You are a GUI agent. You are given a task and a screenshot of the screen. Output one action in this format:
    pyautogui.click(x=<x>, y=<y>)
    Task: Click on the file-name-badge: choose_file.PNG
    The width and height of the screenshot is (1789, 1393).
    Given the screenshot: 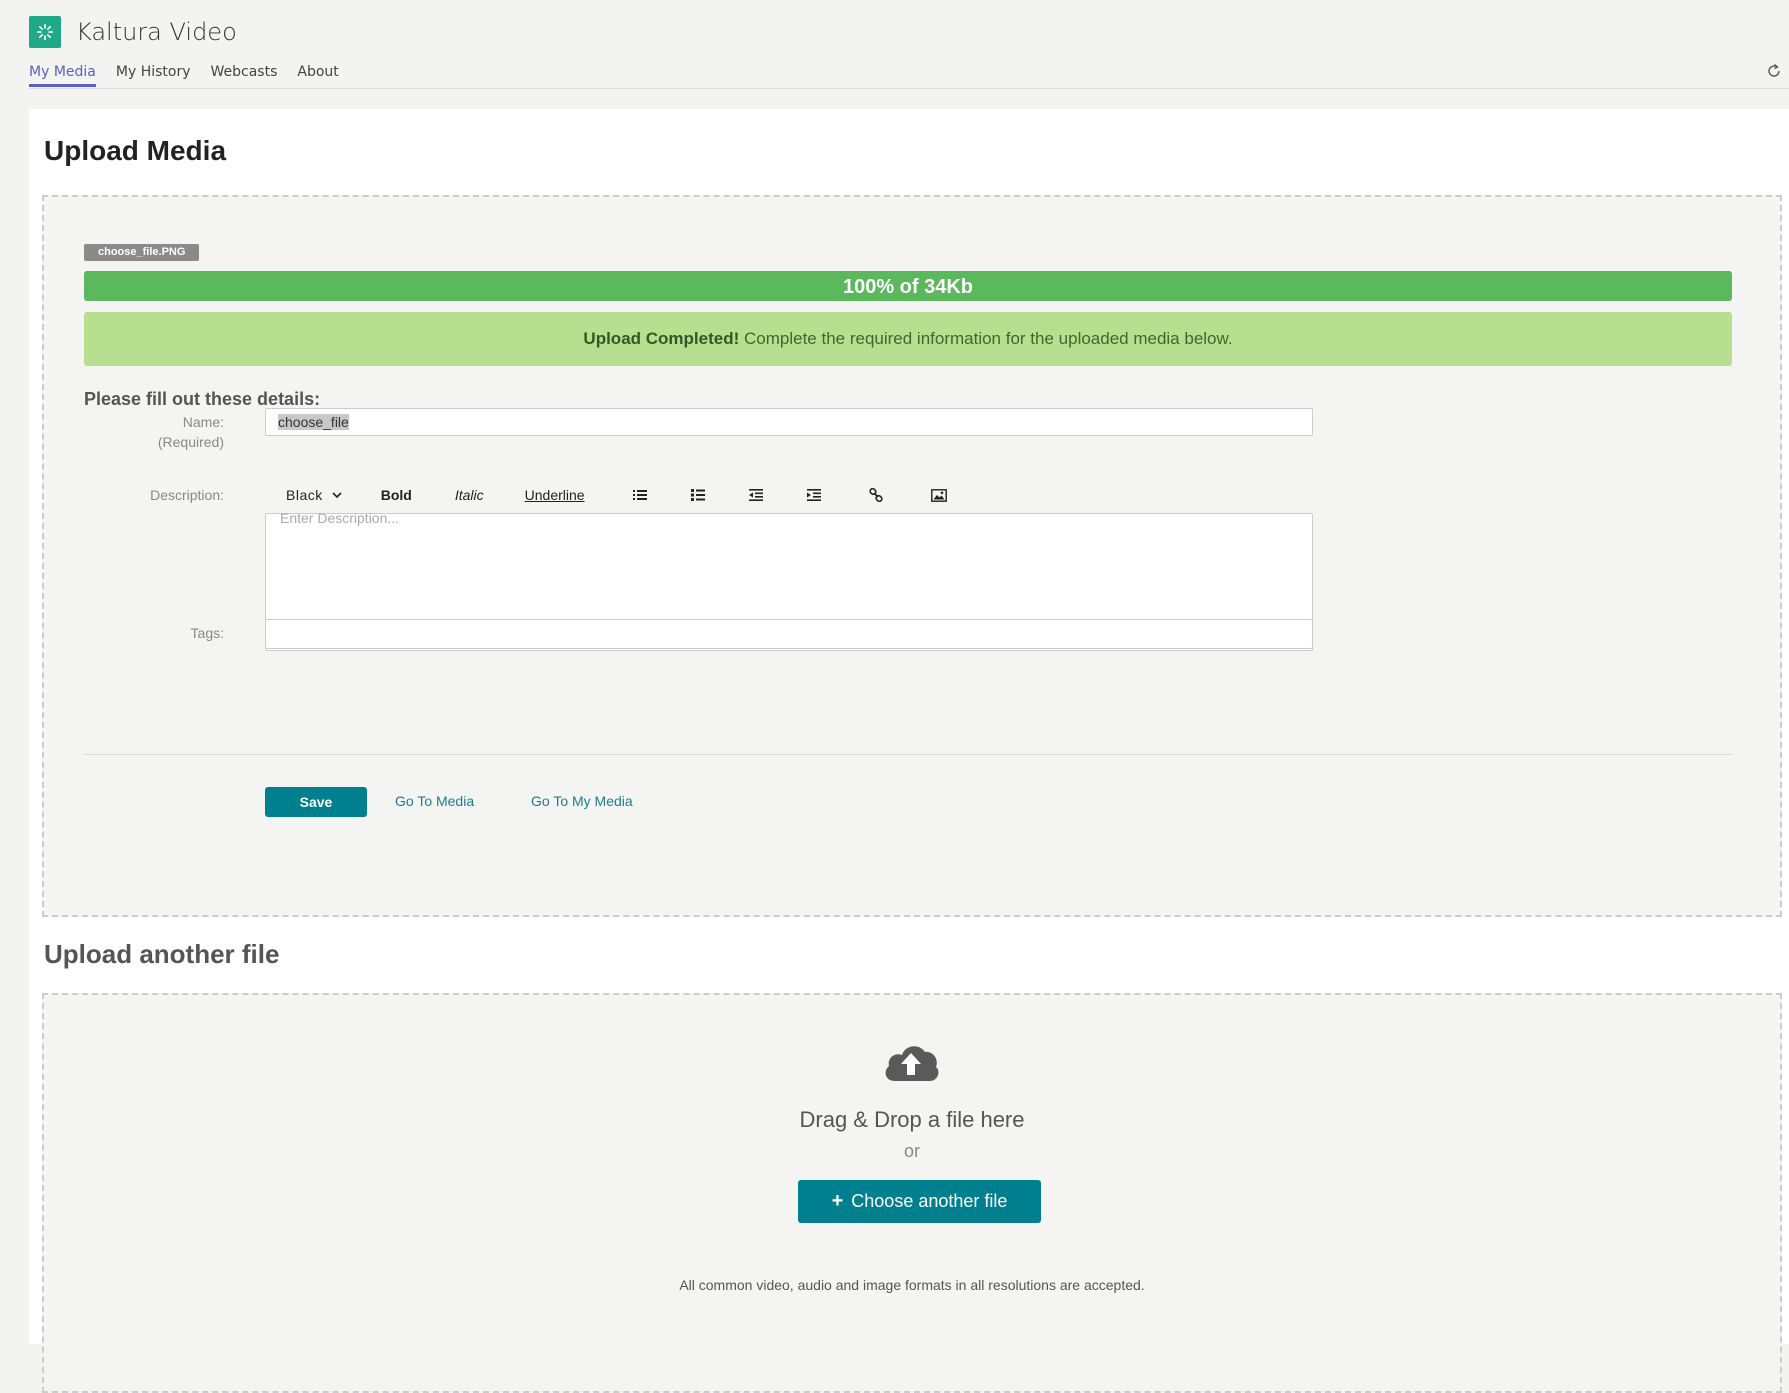 What is the action you would take?
    pyautogui.click(x=142, y=252)
    